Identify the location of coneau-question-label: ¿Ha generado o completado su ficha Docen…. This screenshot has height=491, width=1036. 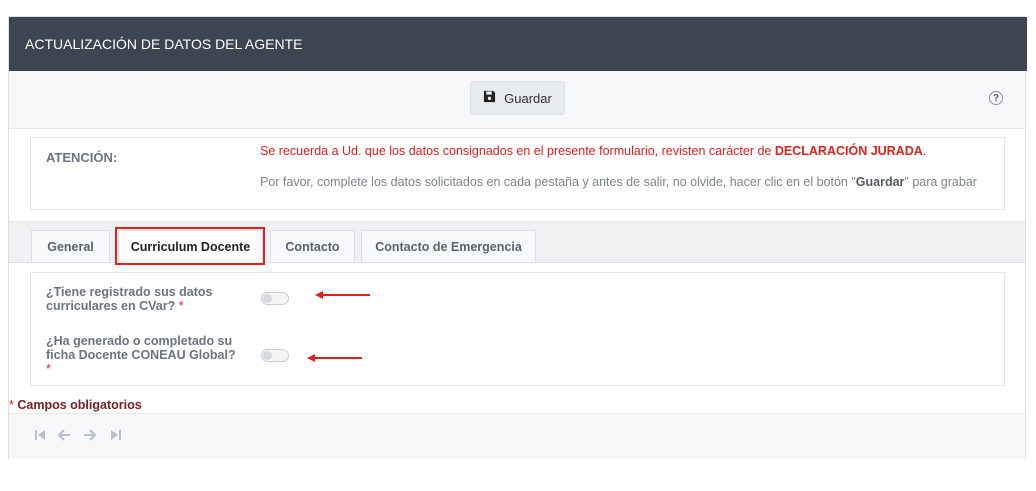
(151, 355).